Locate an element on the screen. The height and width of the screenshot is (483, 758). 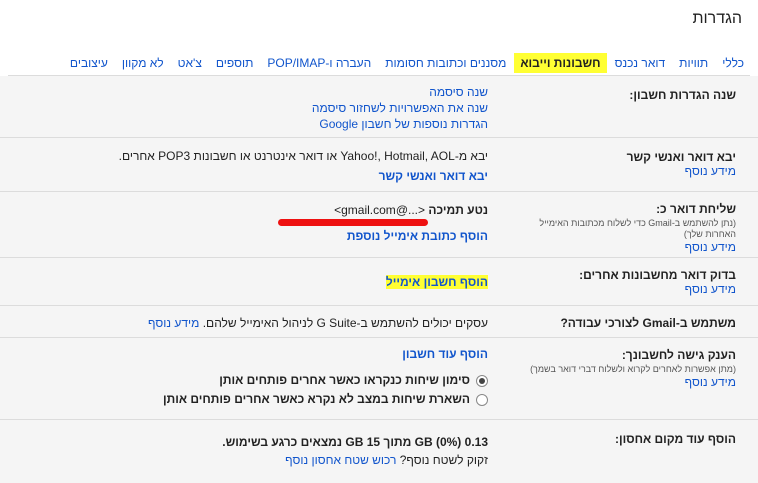
tab-themes: עיצובים is located at coordinates (89, 63).